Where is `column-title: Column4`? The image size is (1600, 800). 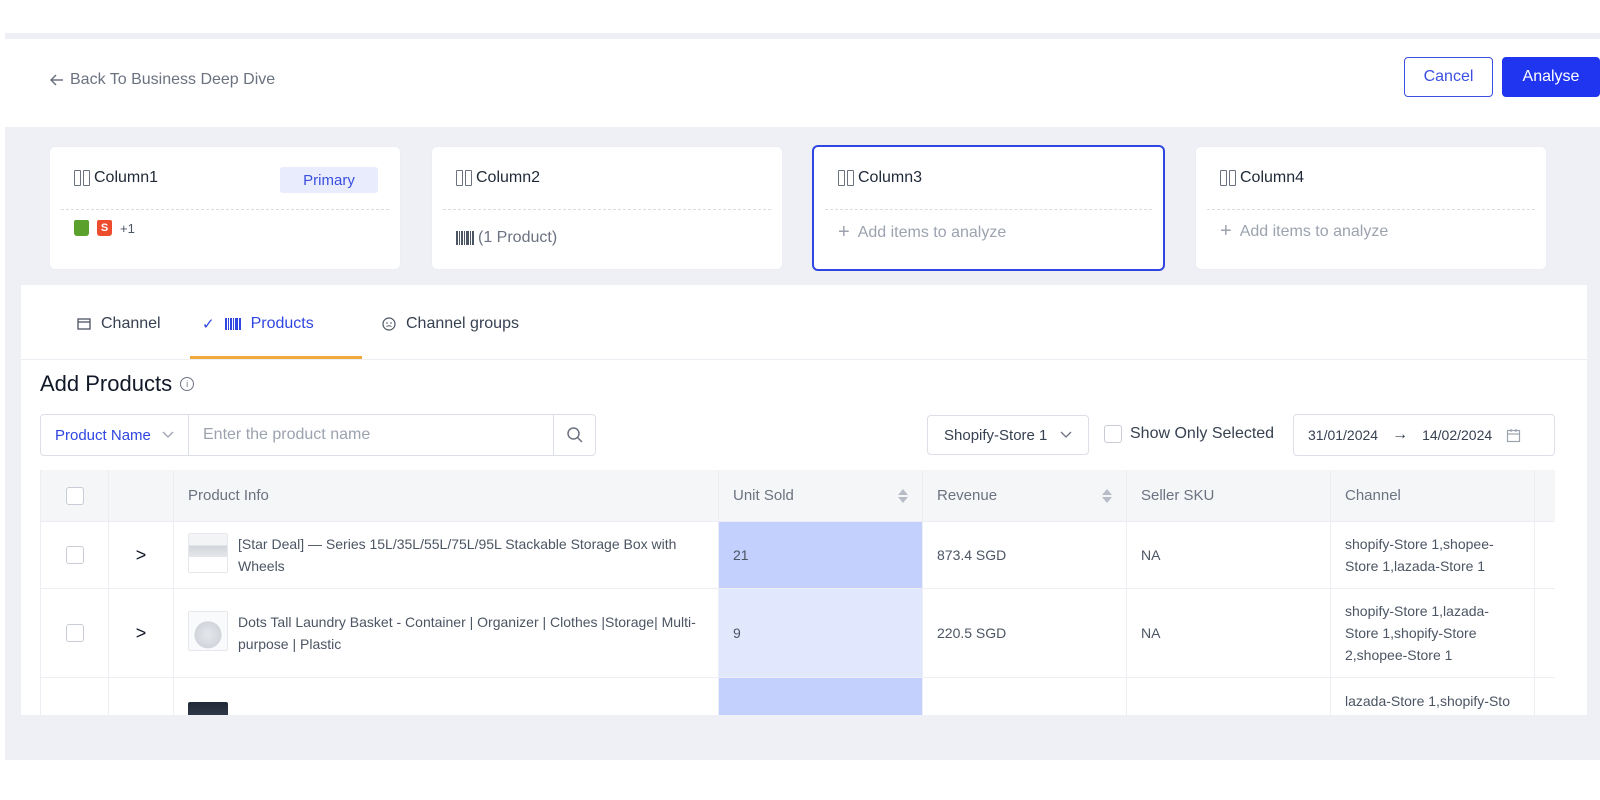
column-title: Column4 is located at coordinates (1272, 177).